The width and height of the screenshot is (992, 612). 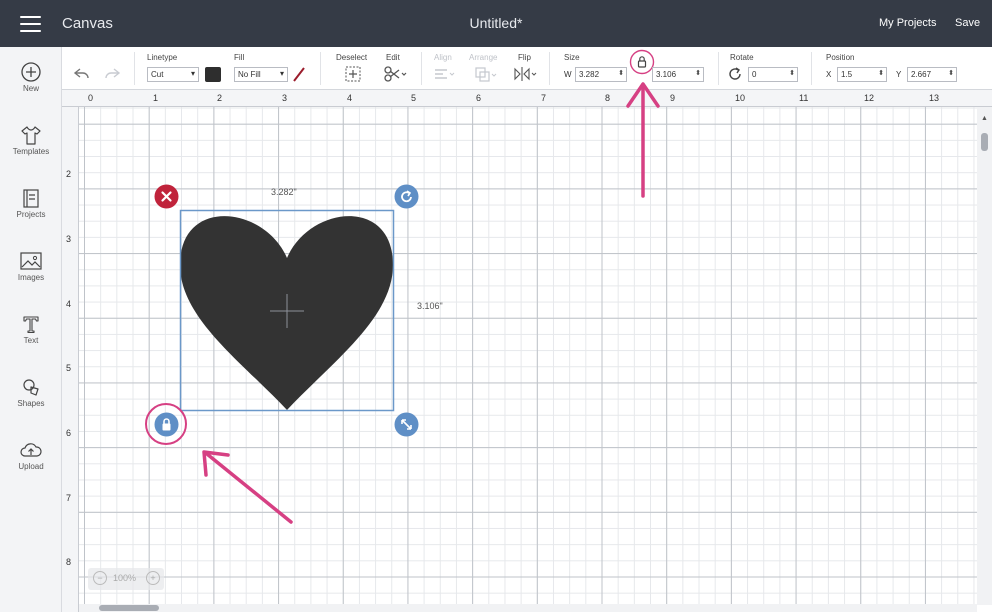 What do you see at coordinates (284, 192) in the screenshot?
I see `width-dimension-label: 3.282"` at bounding box center [284, 192].